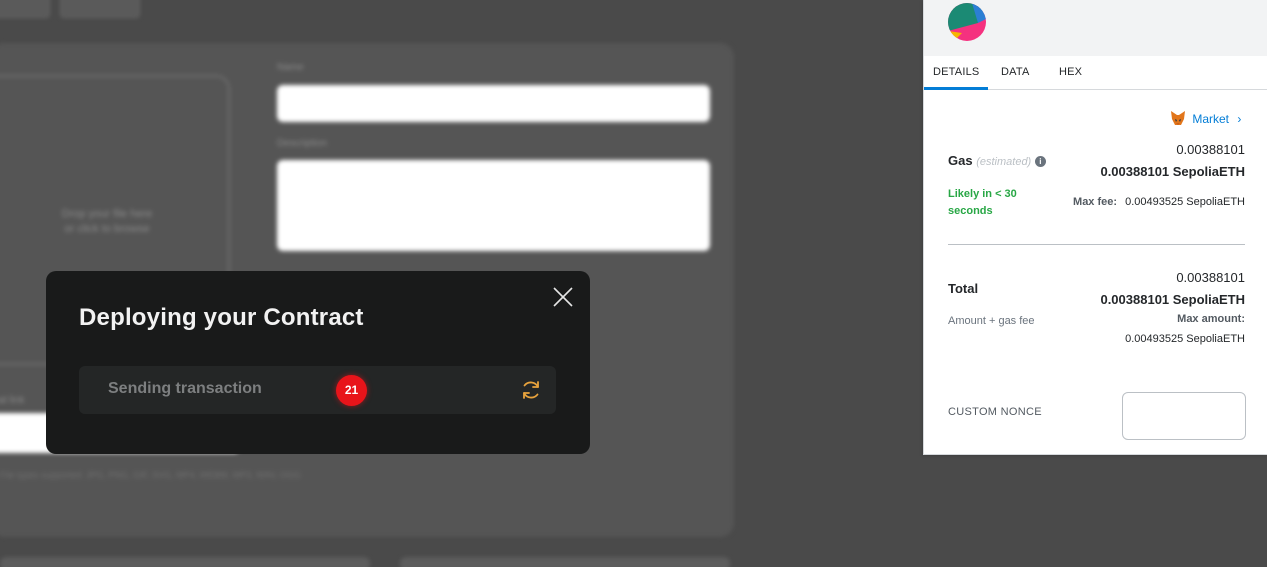  Describe the element at coordinates (290, 67) in the screenshot. I see `bg-name-label: Name` at that location.